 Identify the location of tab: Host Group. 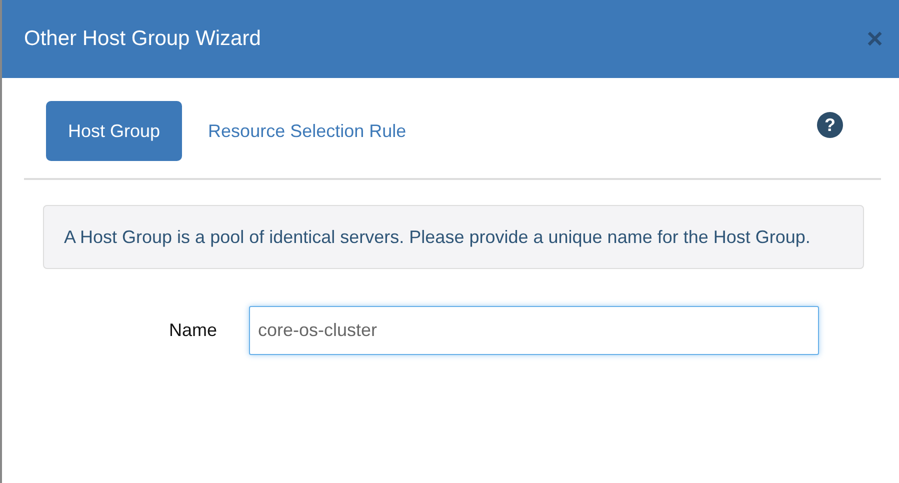
(114, 131).